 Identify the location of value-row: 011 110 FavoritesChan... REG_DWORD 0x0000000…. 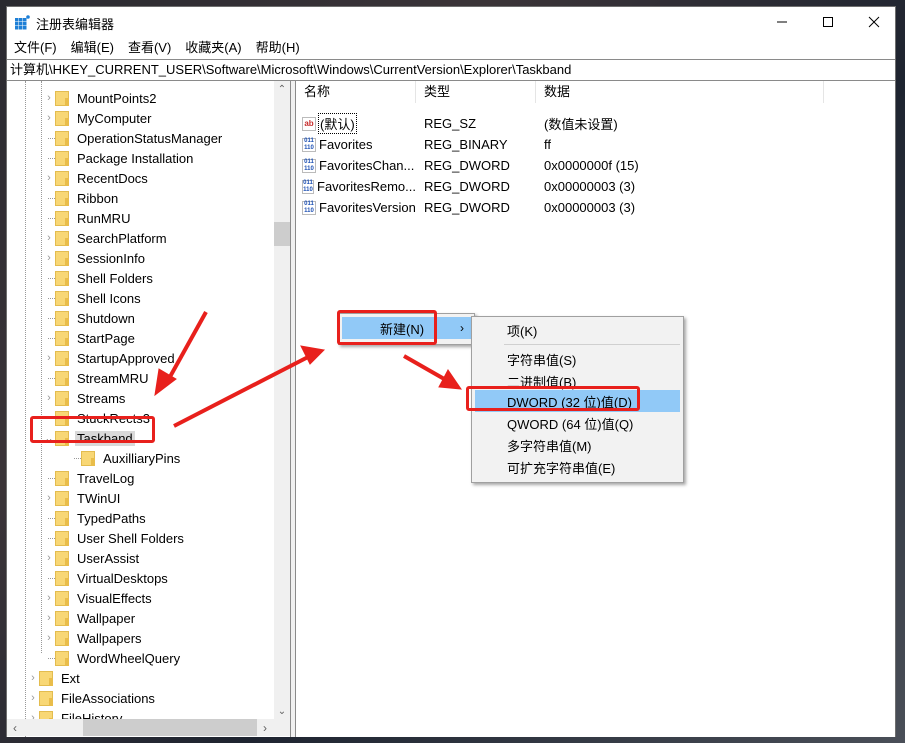
(516, 165).